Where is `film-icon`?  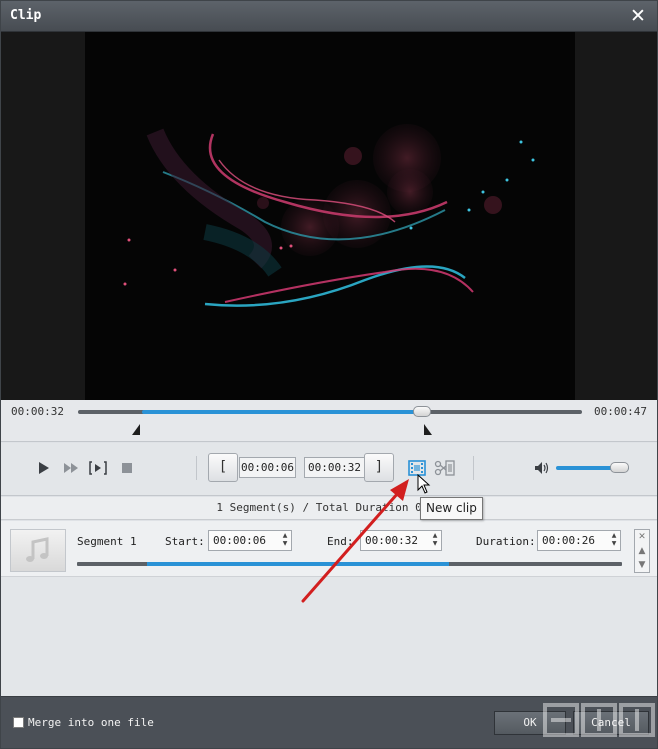
film-icon is located at coordinates (417, 468).